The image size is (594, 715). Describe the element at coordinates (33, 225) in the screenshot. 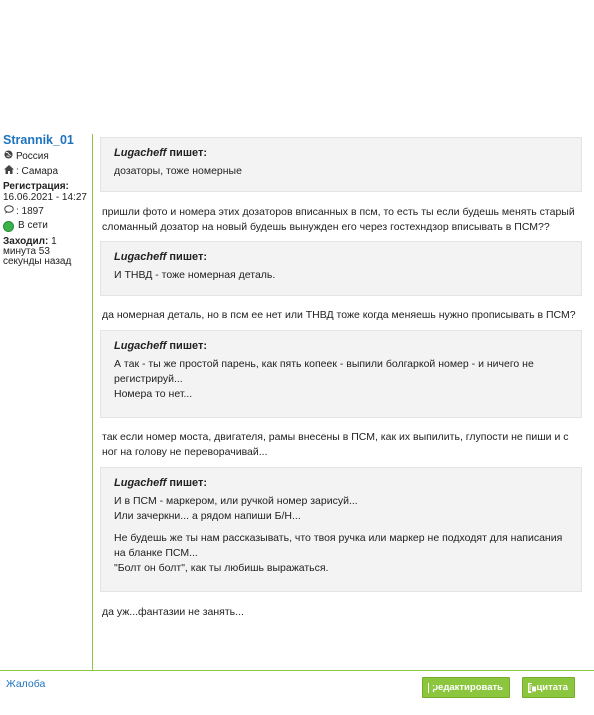

I see `online-status-text: В сети` at that location.